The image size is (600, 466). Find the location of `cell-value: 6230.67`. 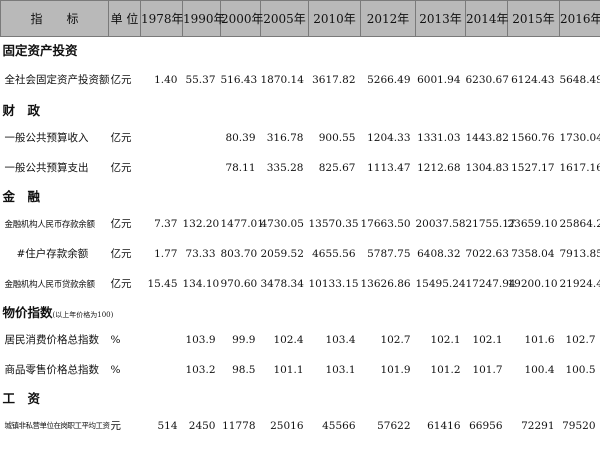

cell-value: 6230.67 is located at coordinates (487, 79).